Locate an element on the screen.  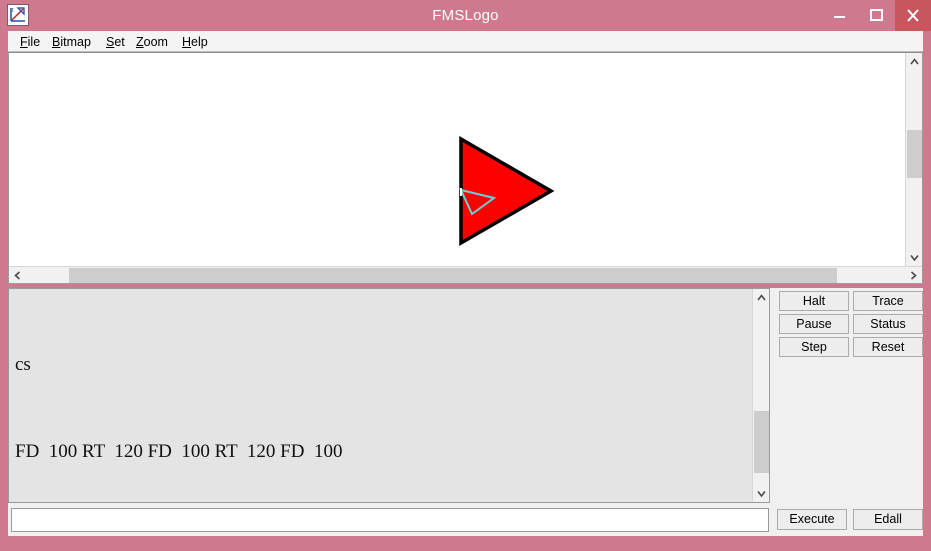
history-line: cs is located at coordinates (23, 364).